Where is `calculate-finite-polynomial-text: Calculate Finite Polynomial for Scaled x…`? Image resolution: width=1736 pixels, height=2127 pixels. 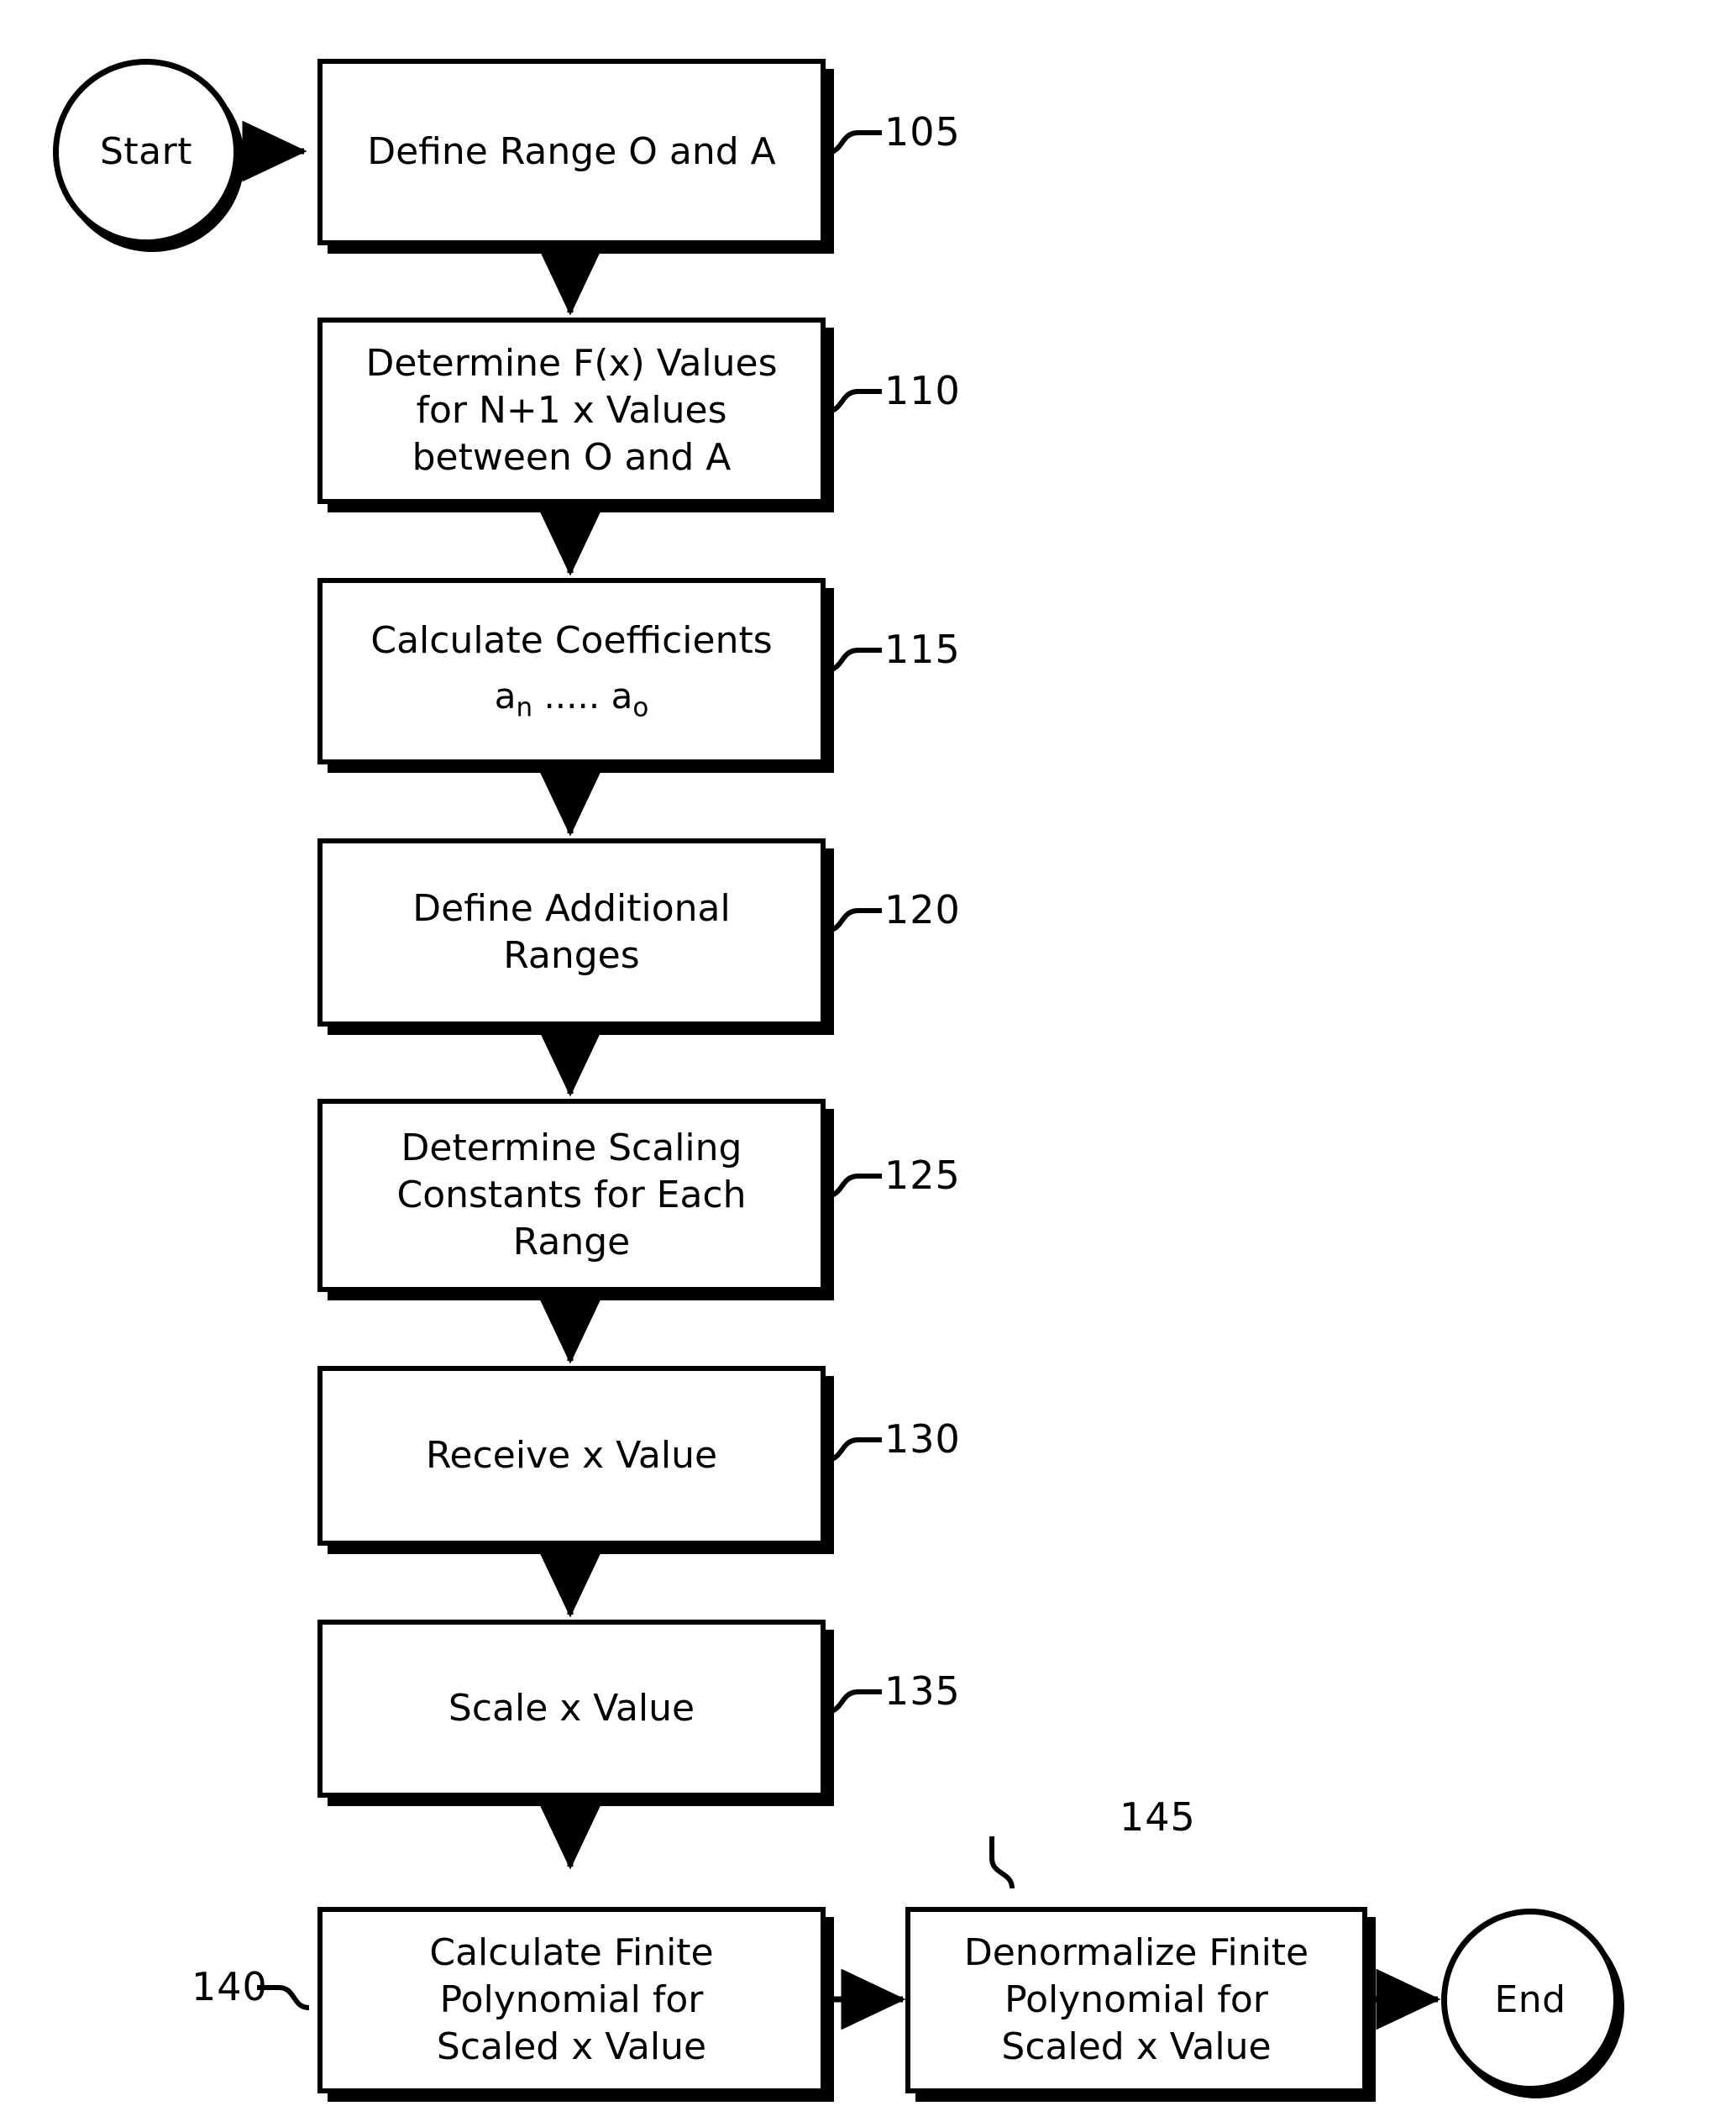
calculate-finite-polynomial-text: Calculate Finite Polynomial for Scaled x… is located at coordinates (571, 1999).